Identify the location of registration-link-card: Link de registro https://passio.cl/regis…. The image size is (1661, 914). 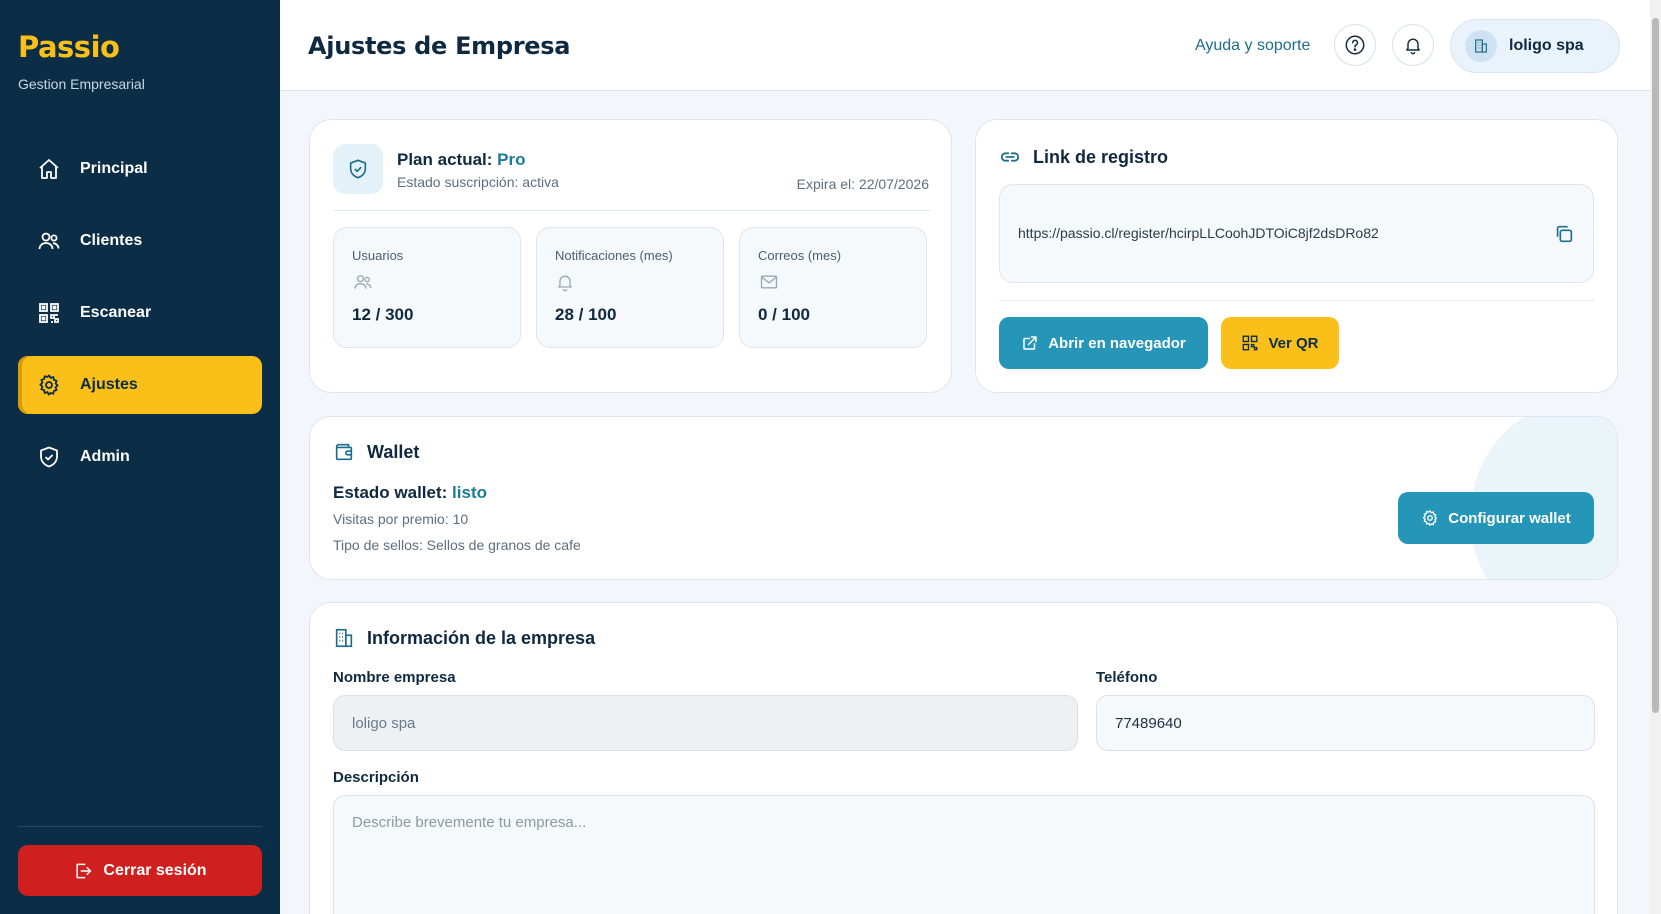
(1296, 256).